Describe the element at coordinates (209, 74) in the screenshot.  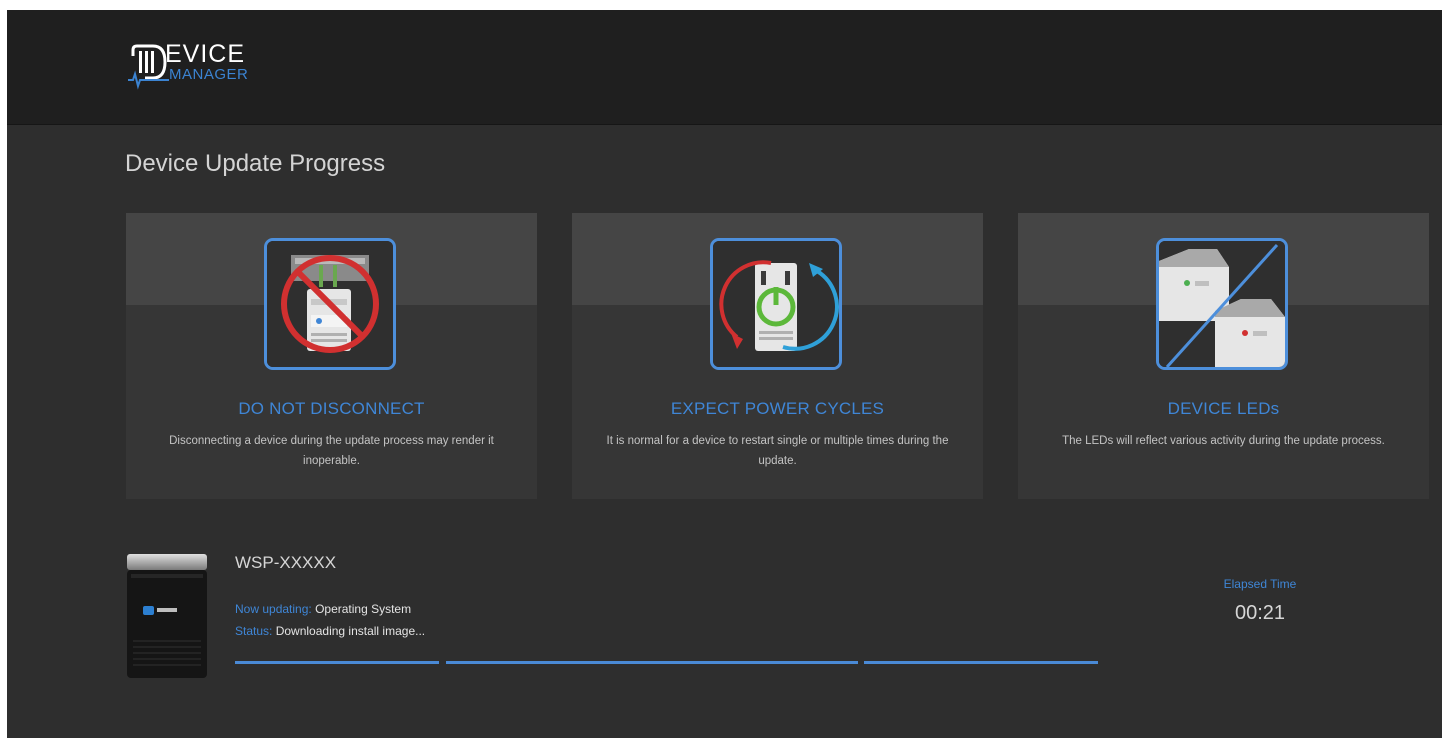
I see `logo-subtitle: MANAGER` at that location.